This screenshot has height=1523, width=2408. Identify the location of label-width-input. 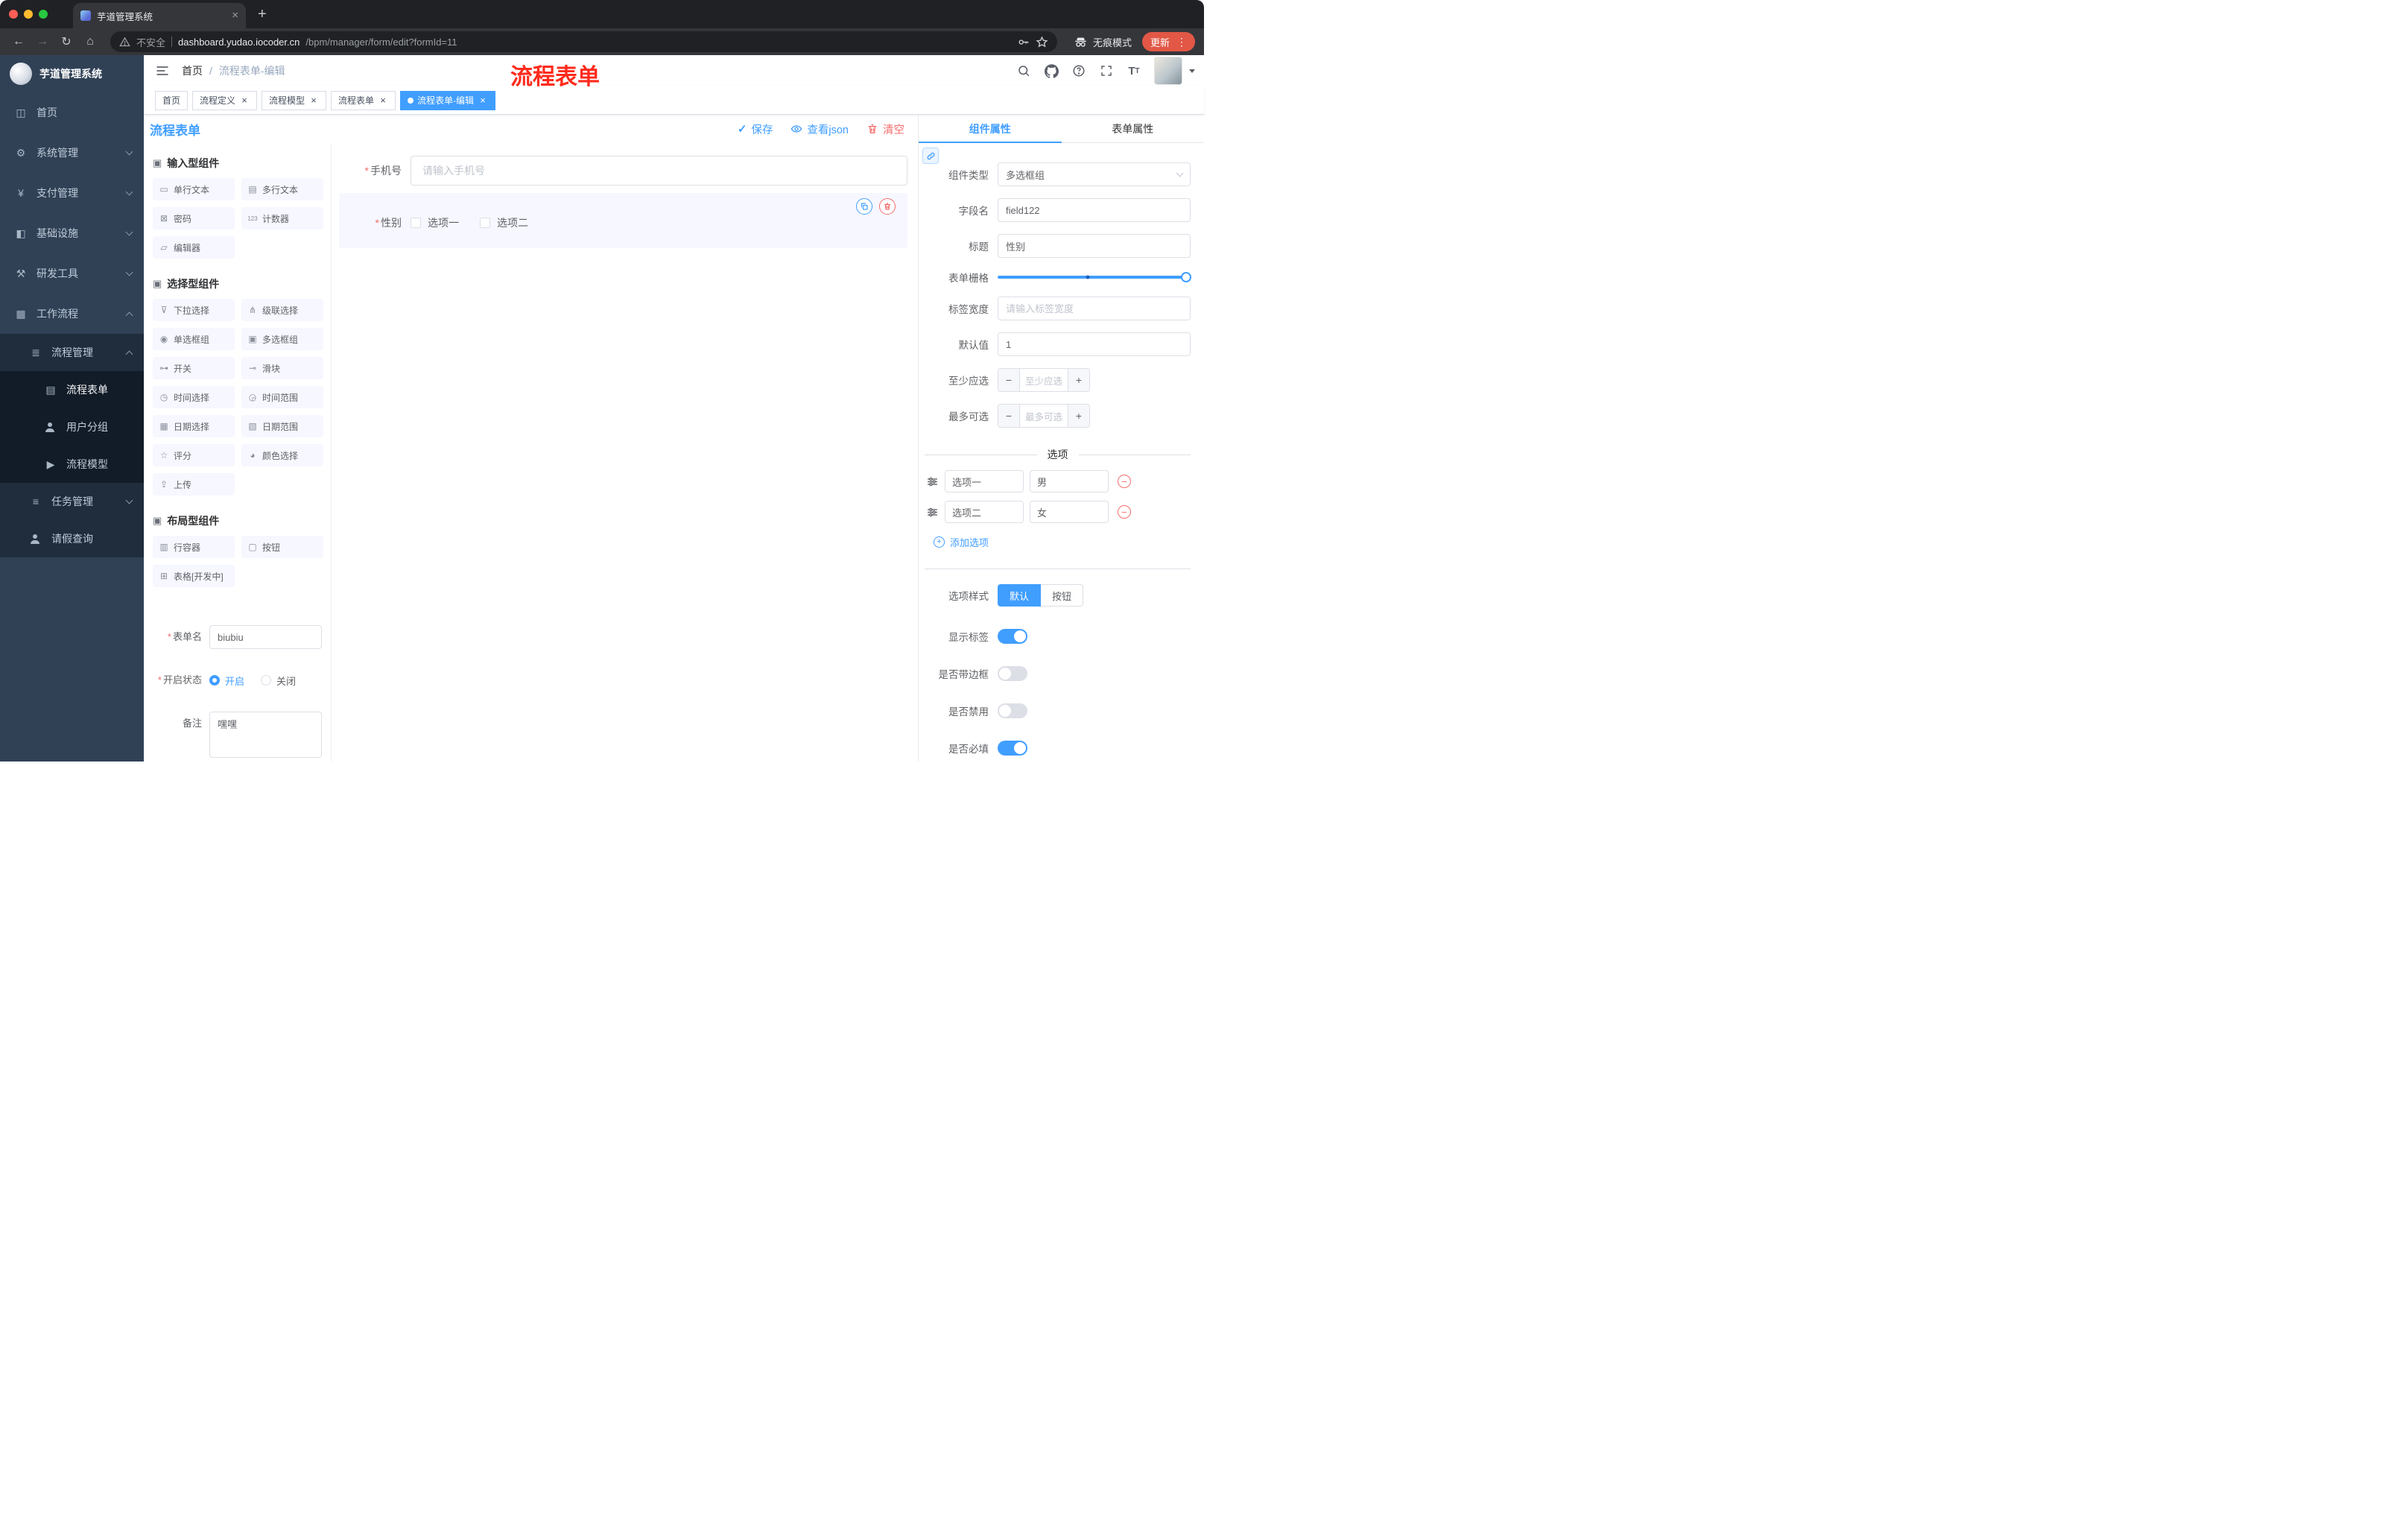
(1094, 309).